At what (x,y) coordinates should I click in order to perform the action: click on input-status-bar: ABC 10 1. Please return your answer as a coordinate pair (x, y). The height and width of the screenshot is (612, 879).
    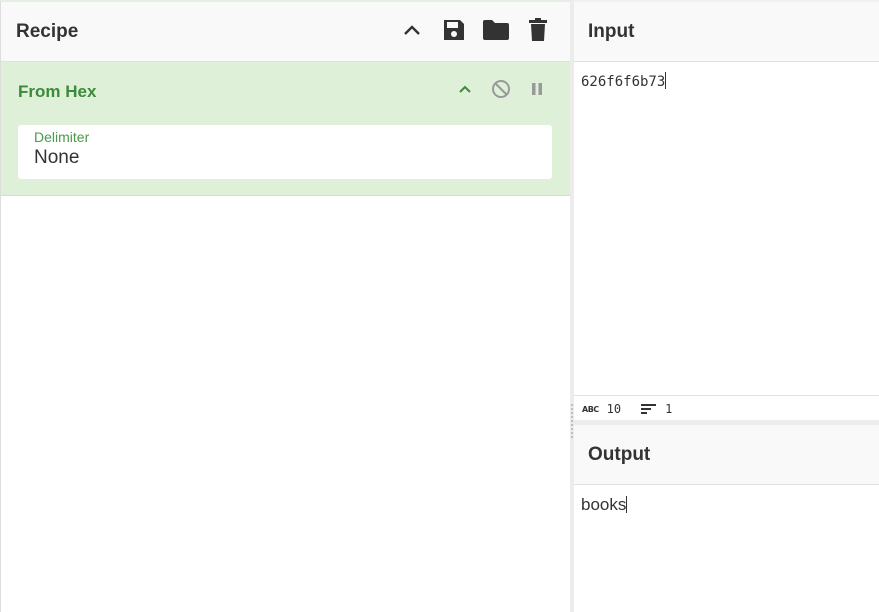
    Looking at the image, I should click on (726, 408).